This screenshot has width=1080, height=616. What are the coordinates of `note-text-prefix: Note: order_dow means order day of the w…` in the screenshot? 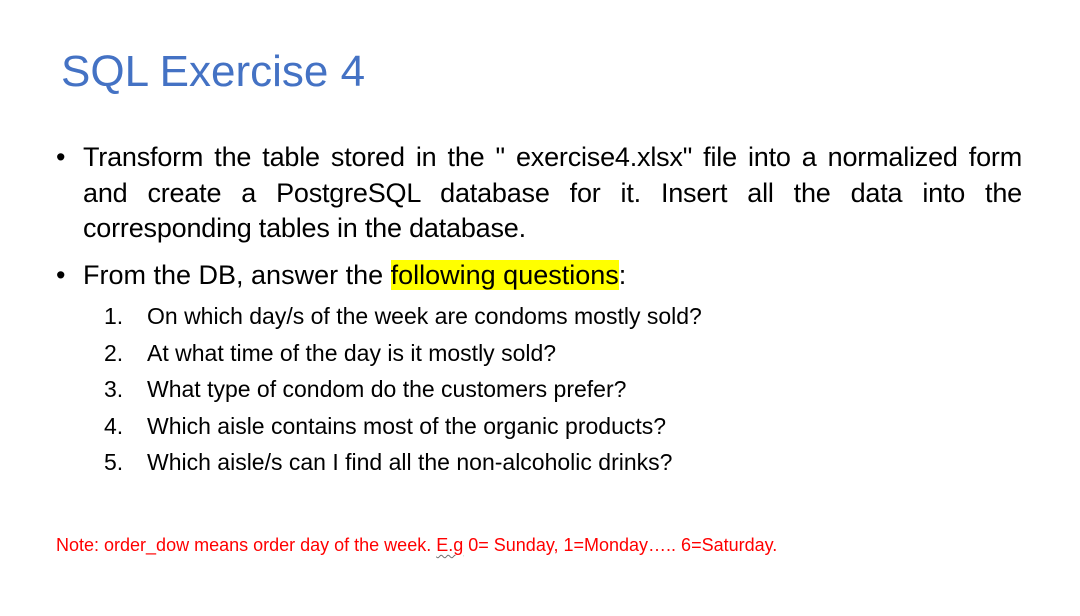 It's located at (246, 545).